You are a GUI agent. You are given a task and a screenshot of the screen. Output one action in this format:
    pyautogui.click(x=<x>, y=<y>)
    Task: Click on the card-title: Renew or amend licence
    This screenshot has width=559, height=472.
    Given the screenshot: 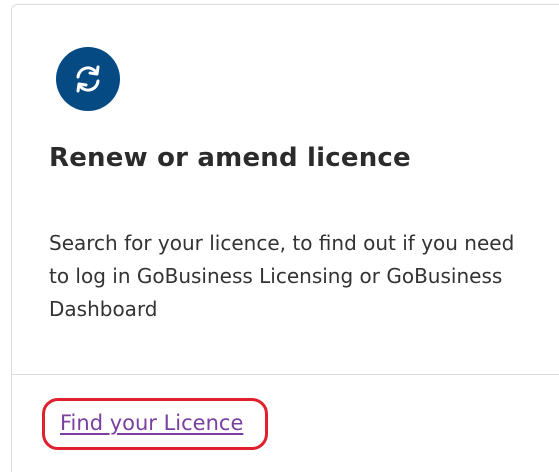 What is the action you would take?
    pyautogui.click(x=230, y=158)
    